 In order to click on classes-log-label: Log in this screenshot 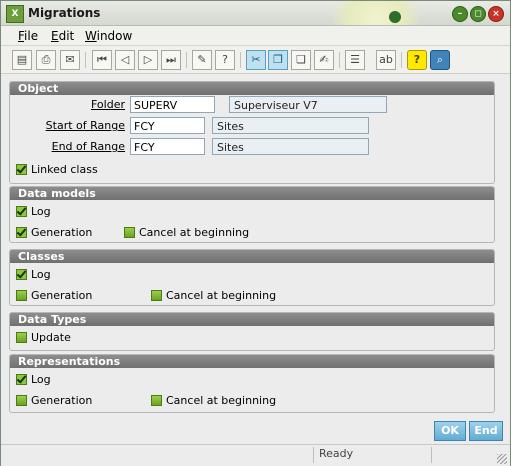, I will do `click(41, 274)`.